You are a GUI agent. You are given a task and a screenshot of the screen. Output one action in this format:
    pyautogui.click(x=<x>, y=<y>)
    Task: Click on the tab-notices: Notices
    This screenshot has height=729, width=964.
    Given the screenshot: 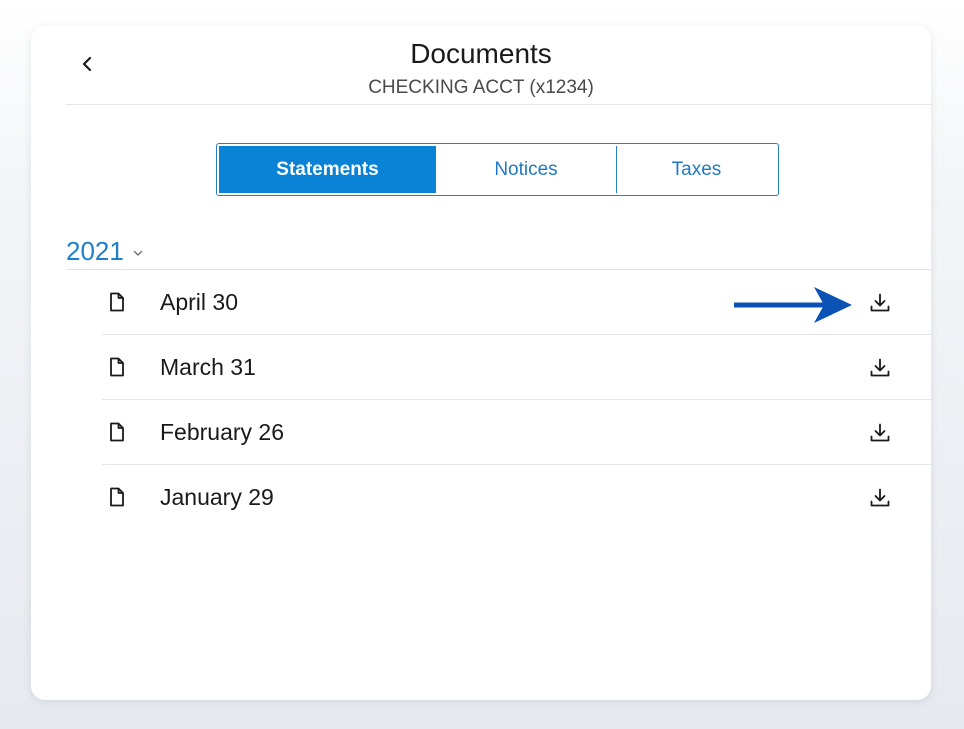 What is the action you would take?
    pyautogui.click(x=526, y=169)
    